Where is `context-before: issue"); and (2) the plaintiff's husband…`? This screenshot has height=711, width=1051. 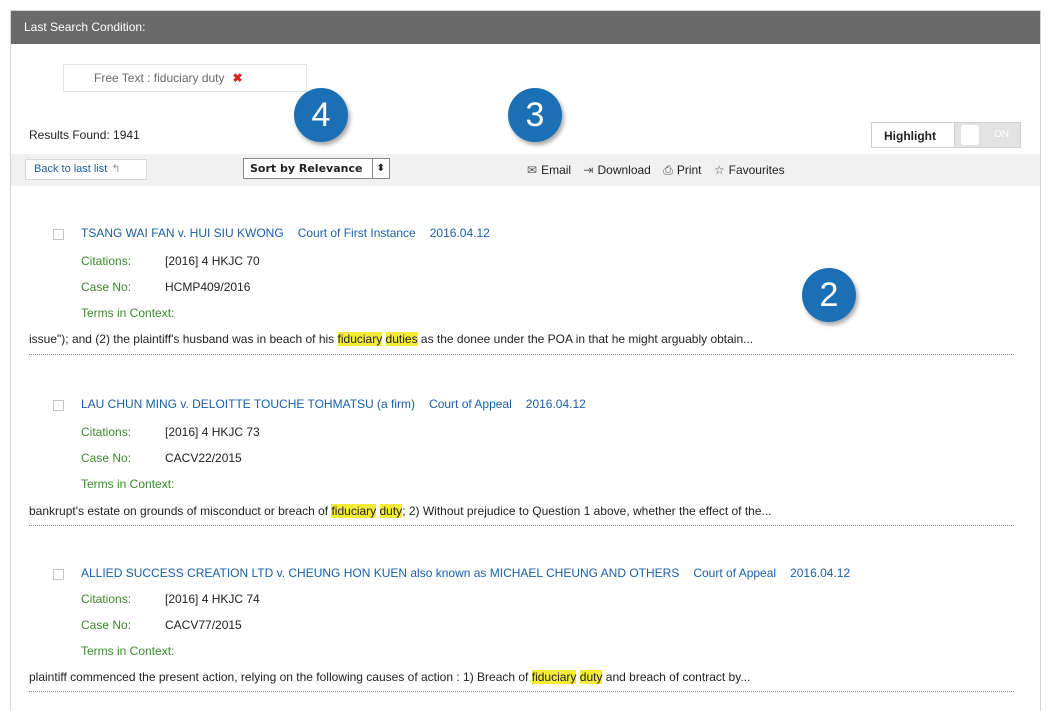
context-before: issue"); and (2) the plaintiff's husband… is located at coordinates (183, 339).